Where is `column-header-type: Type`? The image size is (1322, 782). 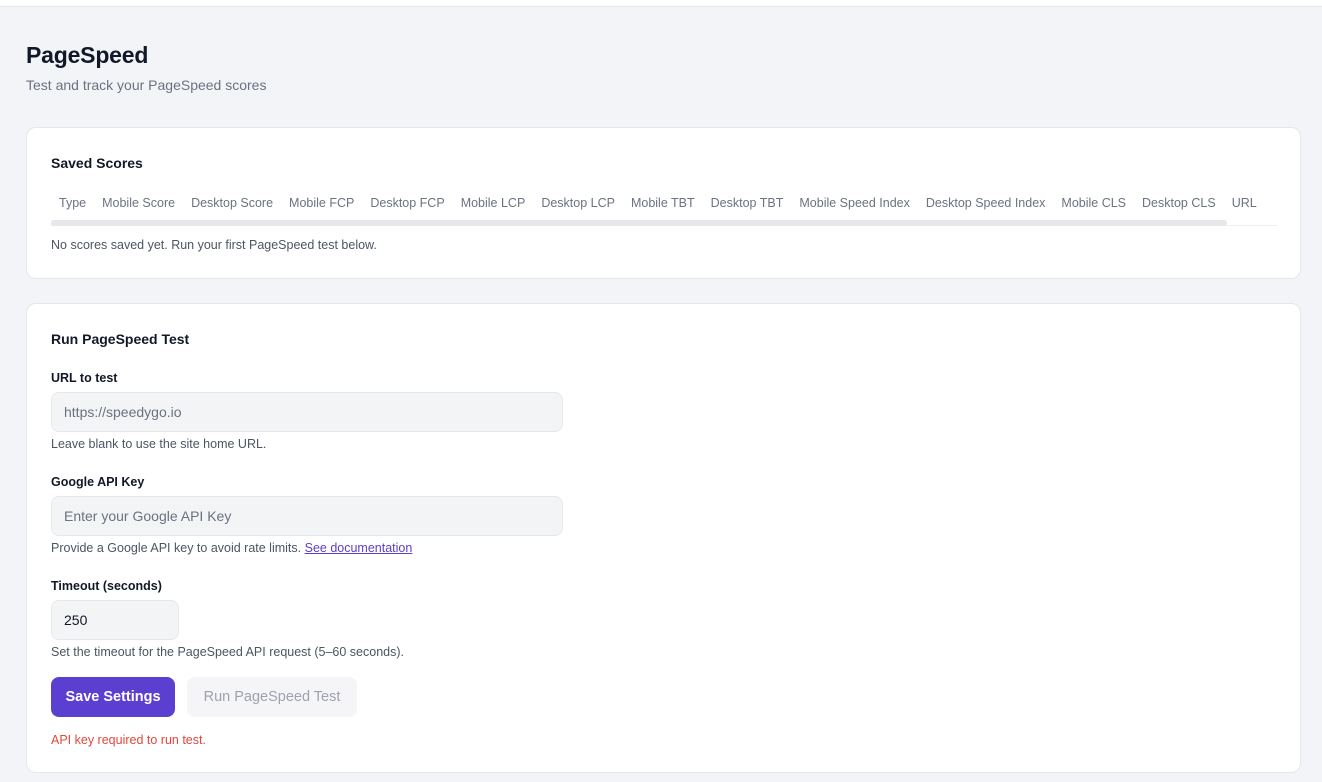 column-header-type: Type is located at coordinates (73, 203).